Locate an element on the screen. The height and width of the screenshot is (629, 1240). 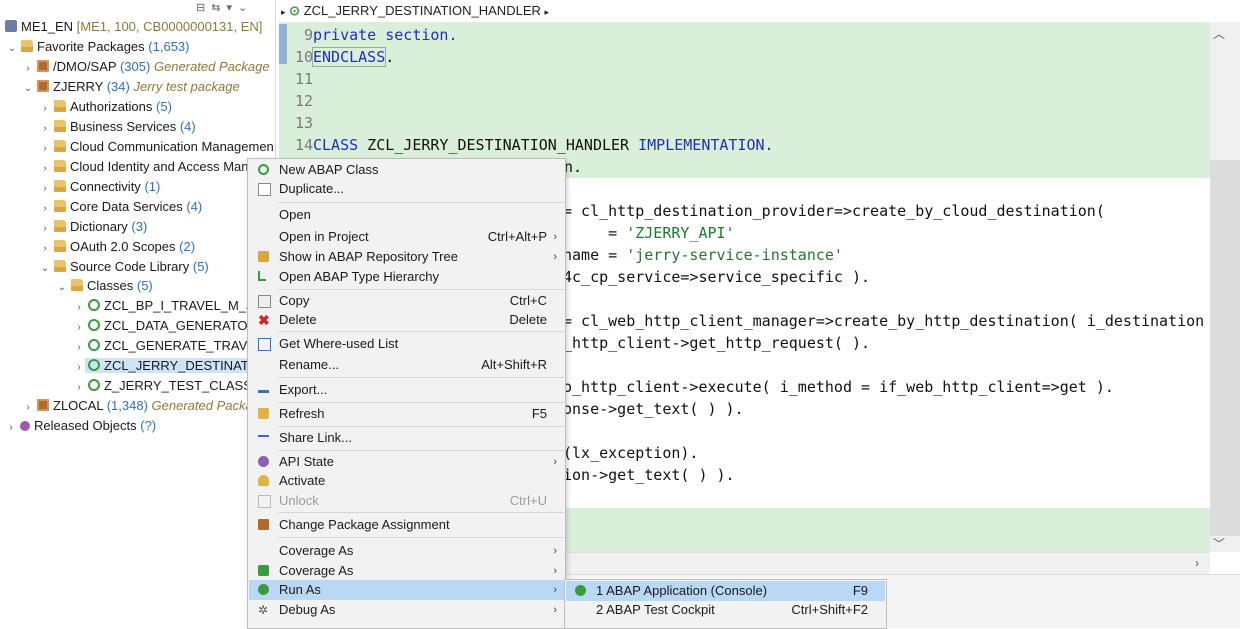
tree-node-dmo: ›/DMO/SAP (305) Generated Package is located at coordinates (145, 67).